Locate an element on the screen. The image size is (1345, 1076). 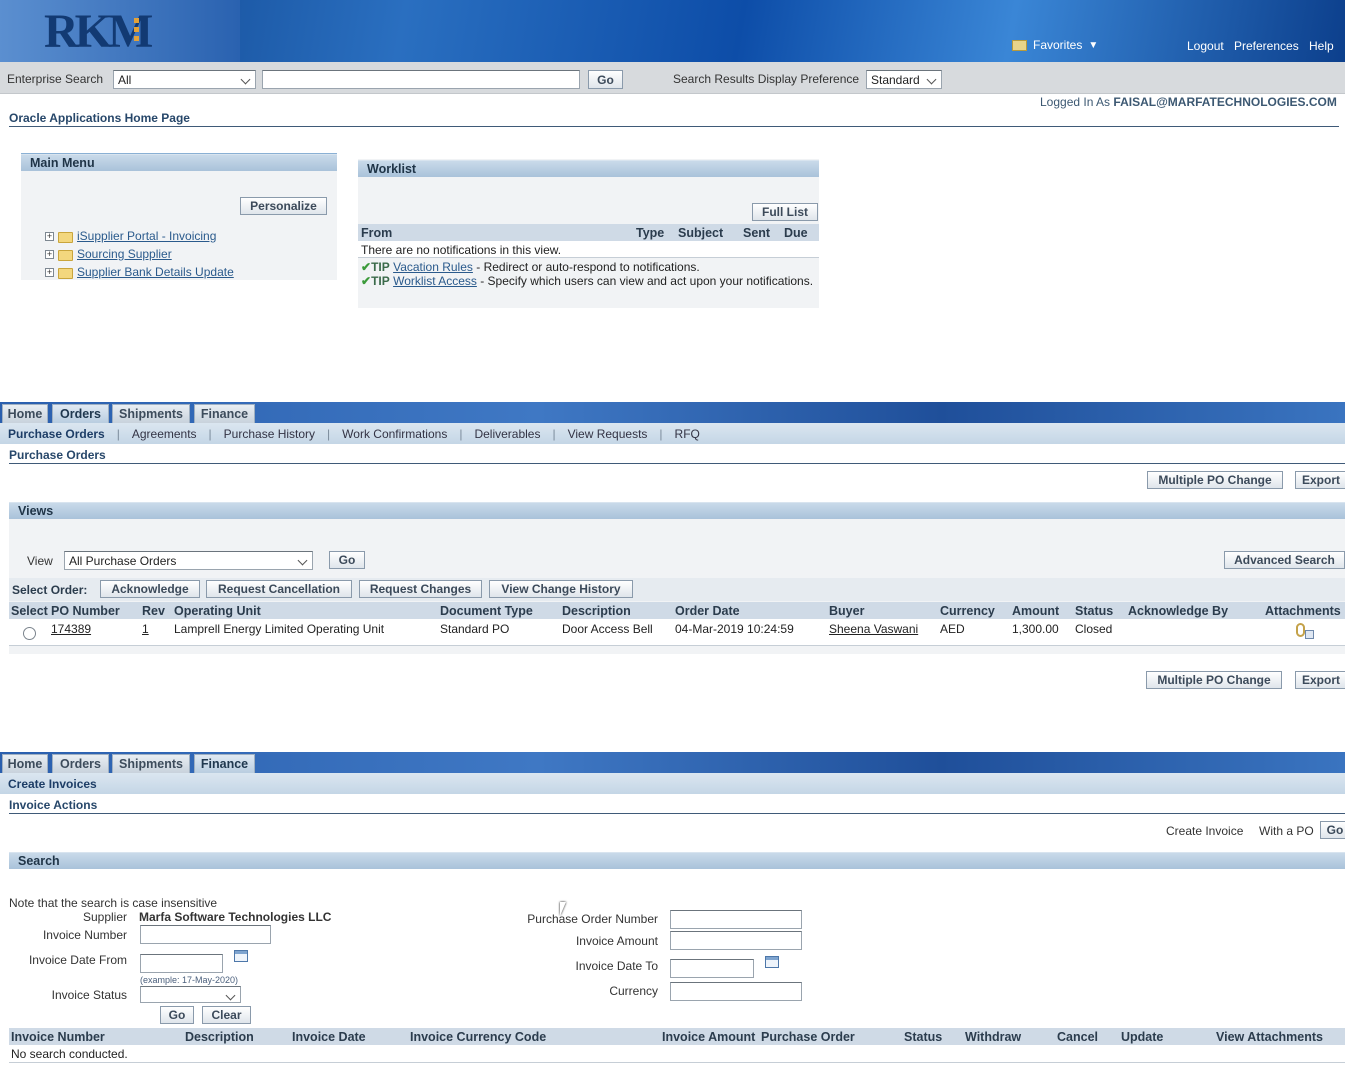
rev-link: 1 is located at coordinates (145, 629).